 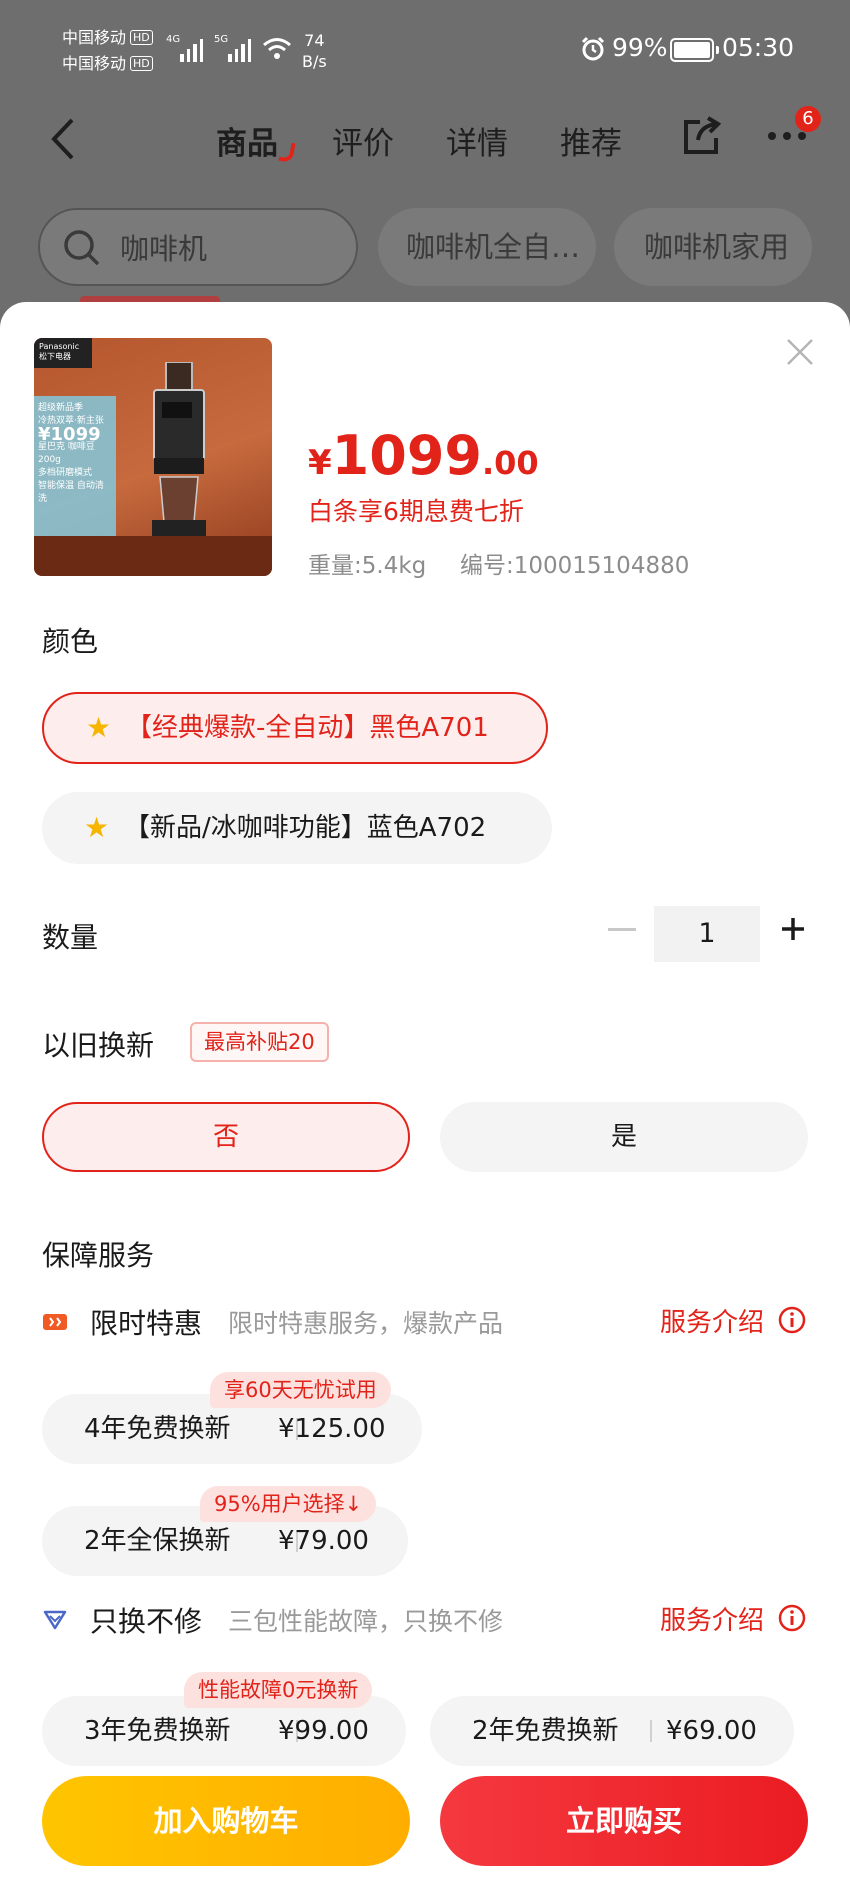 I want to click on tab-details: 详情, so click(x=477, y=140).